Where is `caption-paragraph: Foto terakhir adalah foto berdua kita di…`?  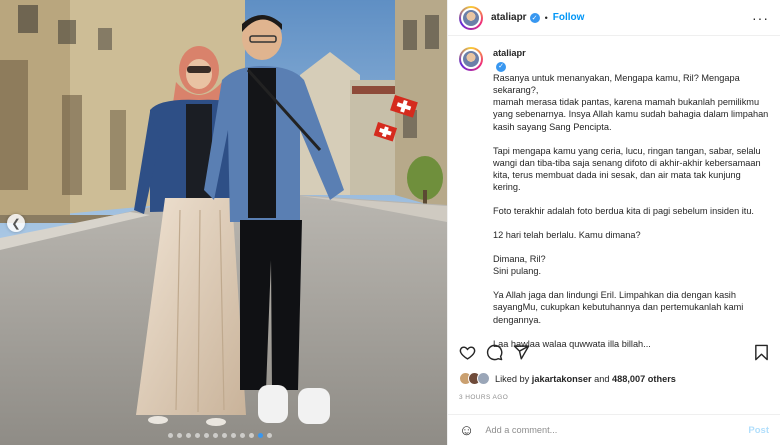 caption-paragraph: Foto terakhir adalah foto berdua kita di… is located at coordinates (623, 210).